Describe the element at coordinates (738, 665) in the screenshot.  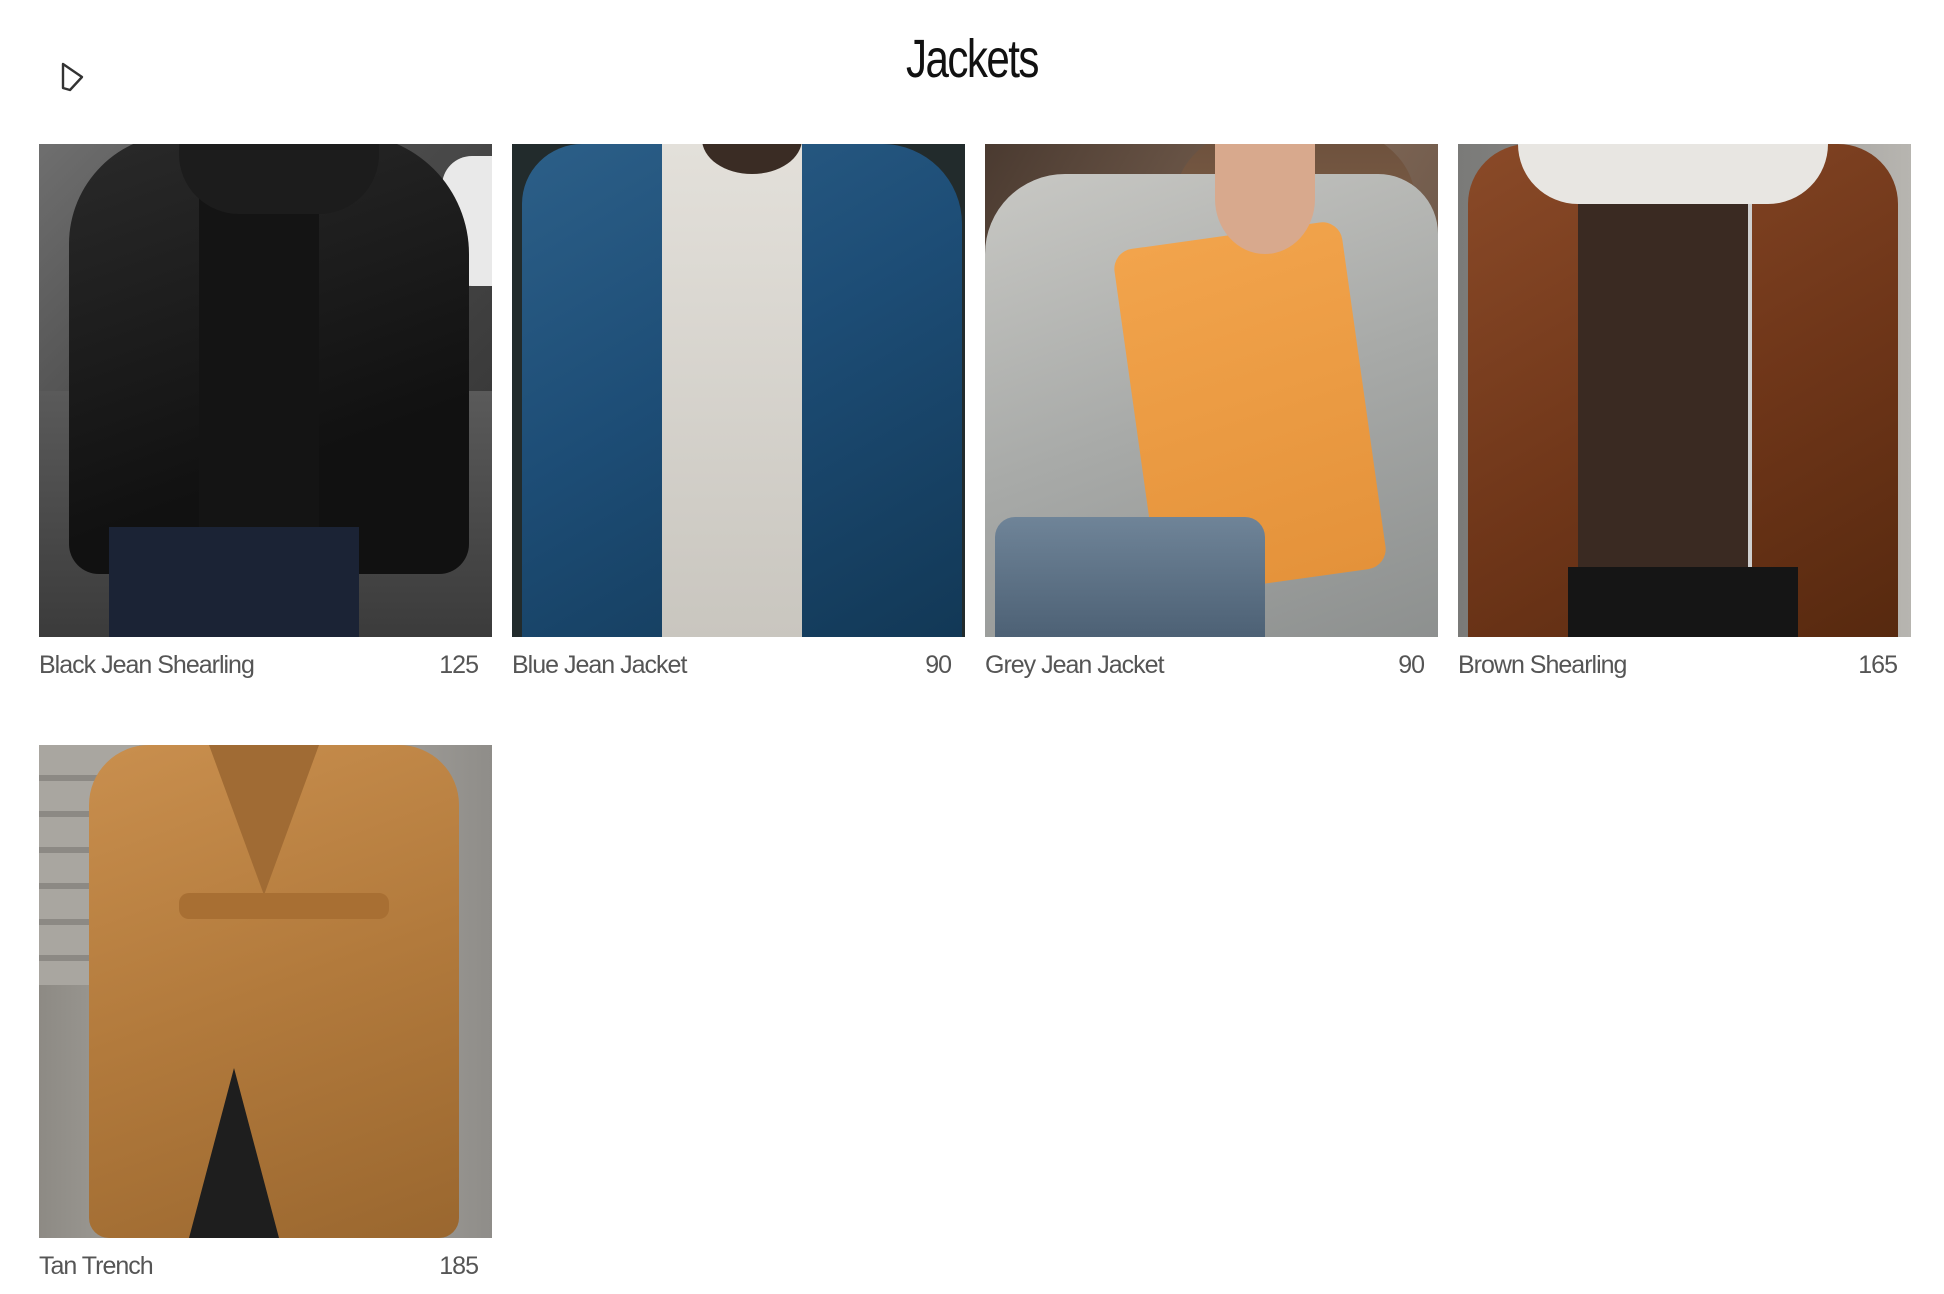
I see `product-caption: Blue Jean Jacket 90` at that location.